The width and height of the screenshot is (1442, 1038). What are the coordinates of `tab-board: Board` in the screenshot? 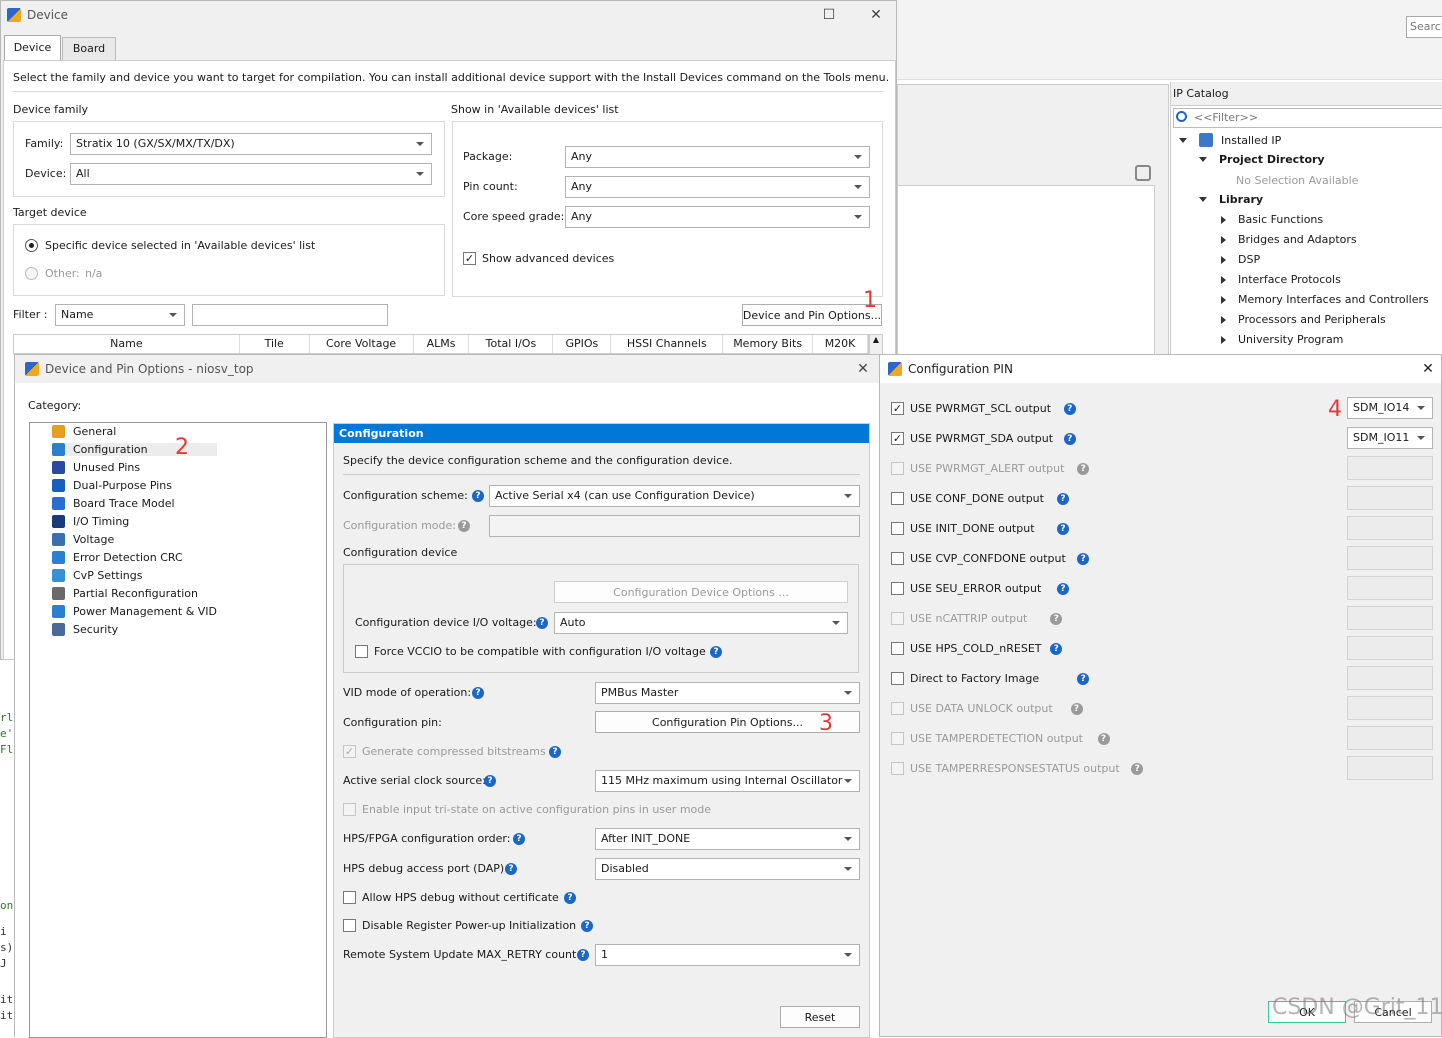 It's located at (89, 49).